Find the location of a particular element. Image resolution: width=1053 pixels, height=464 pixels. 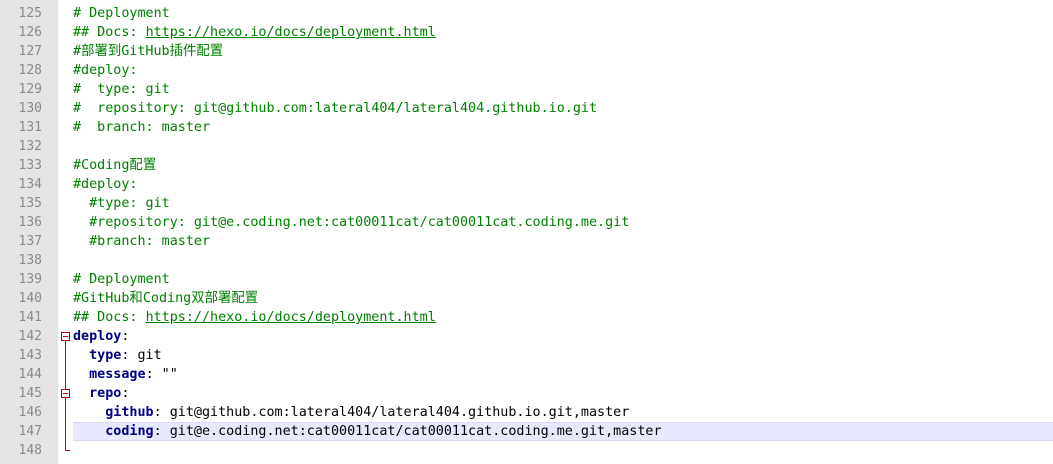

comment-text: #Coding配置 is located at coordinates (115, 165).